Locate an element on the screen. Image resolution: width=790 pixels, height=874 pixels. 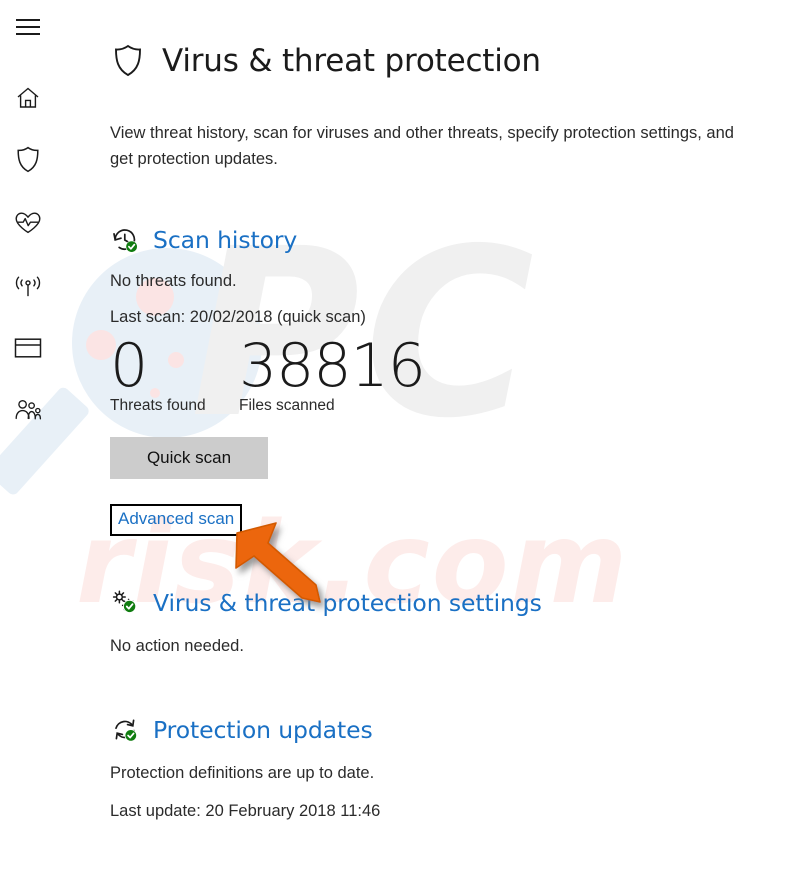
scan-history-last-scan: Last scan: 20/02/2018 (quick scan) is located at coordinates (238, 316).